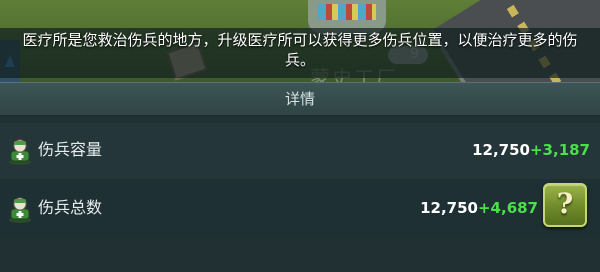 The height and width of the screenshot is (272, 600). What do you see at coordinates (507, 208) in the screenshot?
I see `stat-increase: +4,687` at bounding box center [507, 208].